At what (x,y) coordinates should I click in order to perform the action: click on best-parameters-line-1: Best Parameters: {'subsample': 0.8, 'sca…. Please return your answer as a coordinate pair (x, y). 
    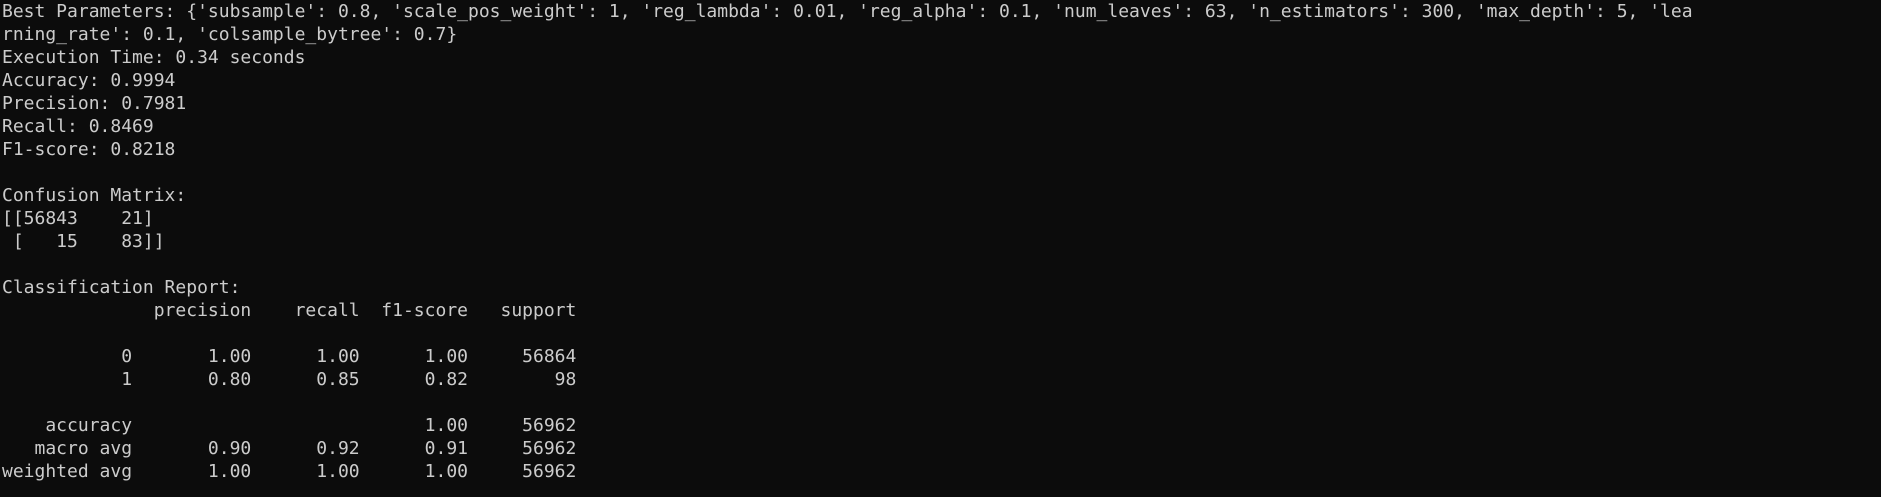
    Looking at the image, I should click on (847, 11).